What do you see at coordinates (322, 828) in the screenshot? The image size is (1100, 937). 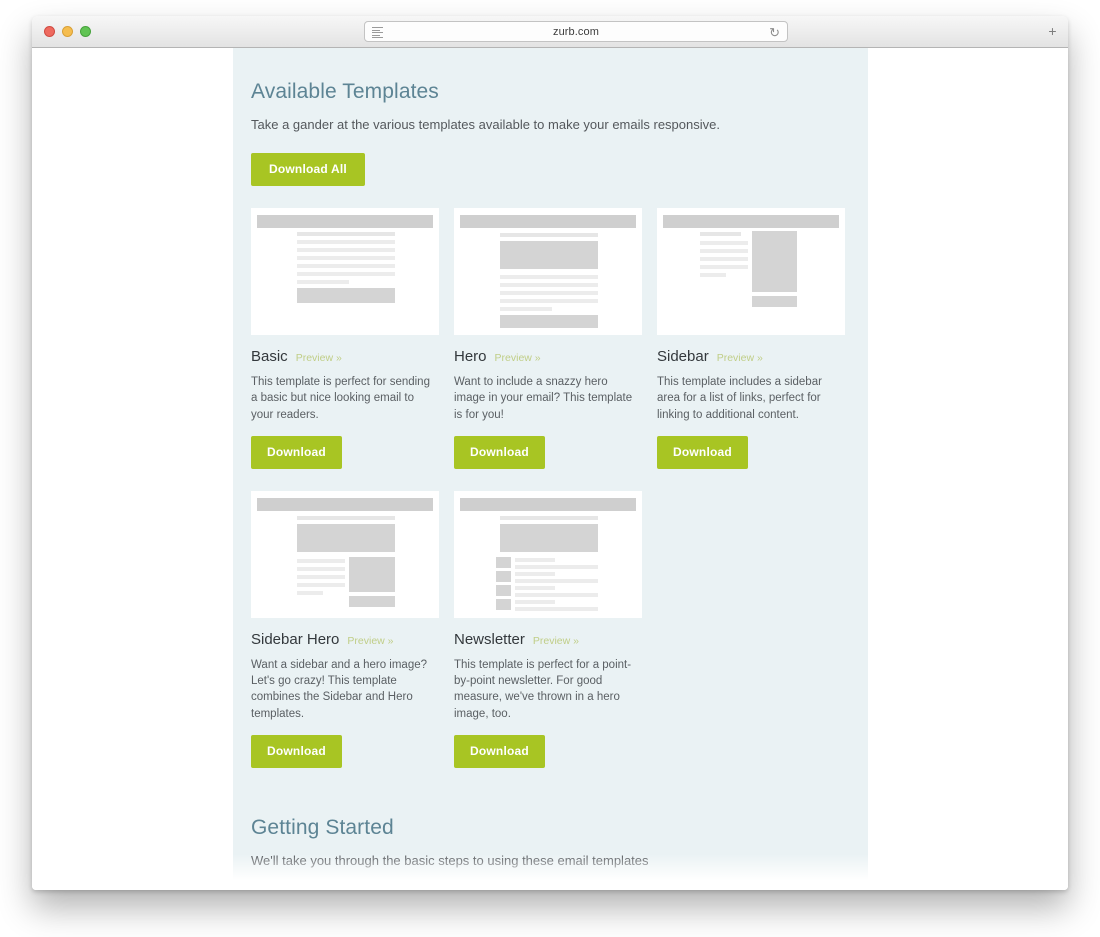 I see `getting-started-title: Getting Started` at bounding box center [322, 828].